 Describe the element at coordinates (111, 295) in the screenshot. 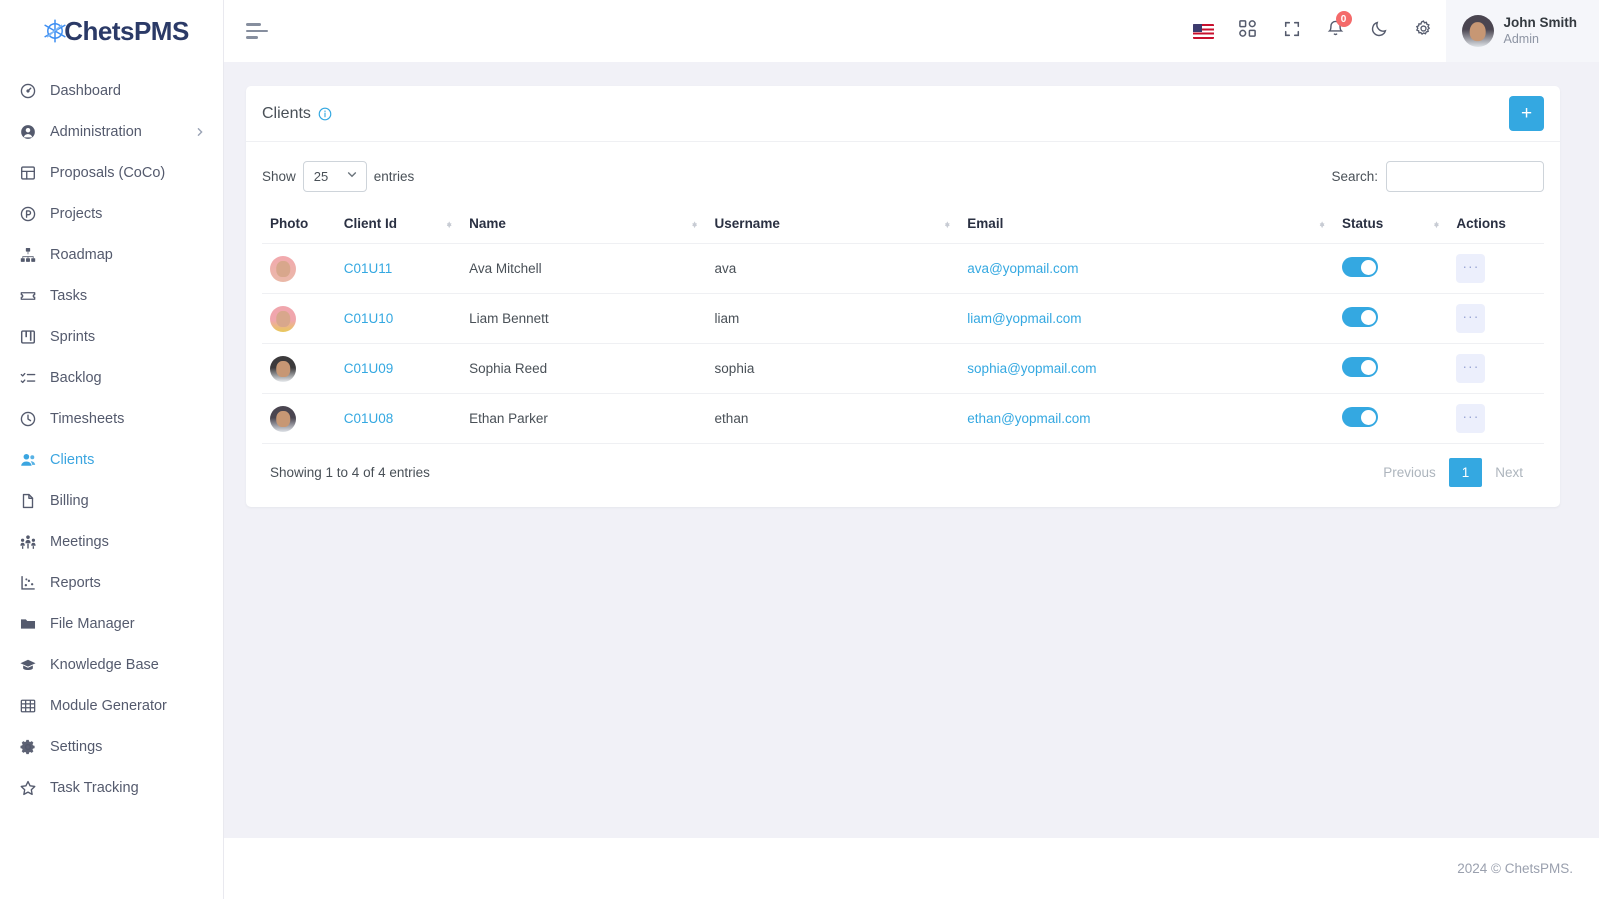

I see `sidebar-item-tasks: Tasks` at that location.